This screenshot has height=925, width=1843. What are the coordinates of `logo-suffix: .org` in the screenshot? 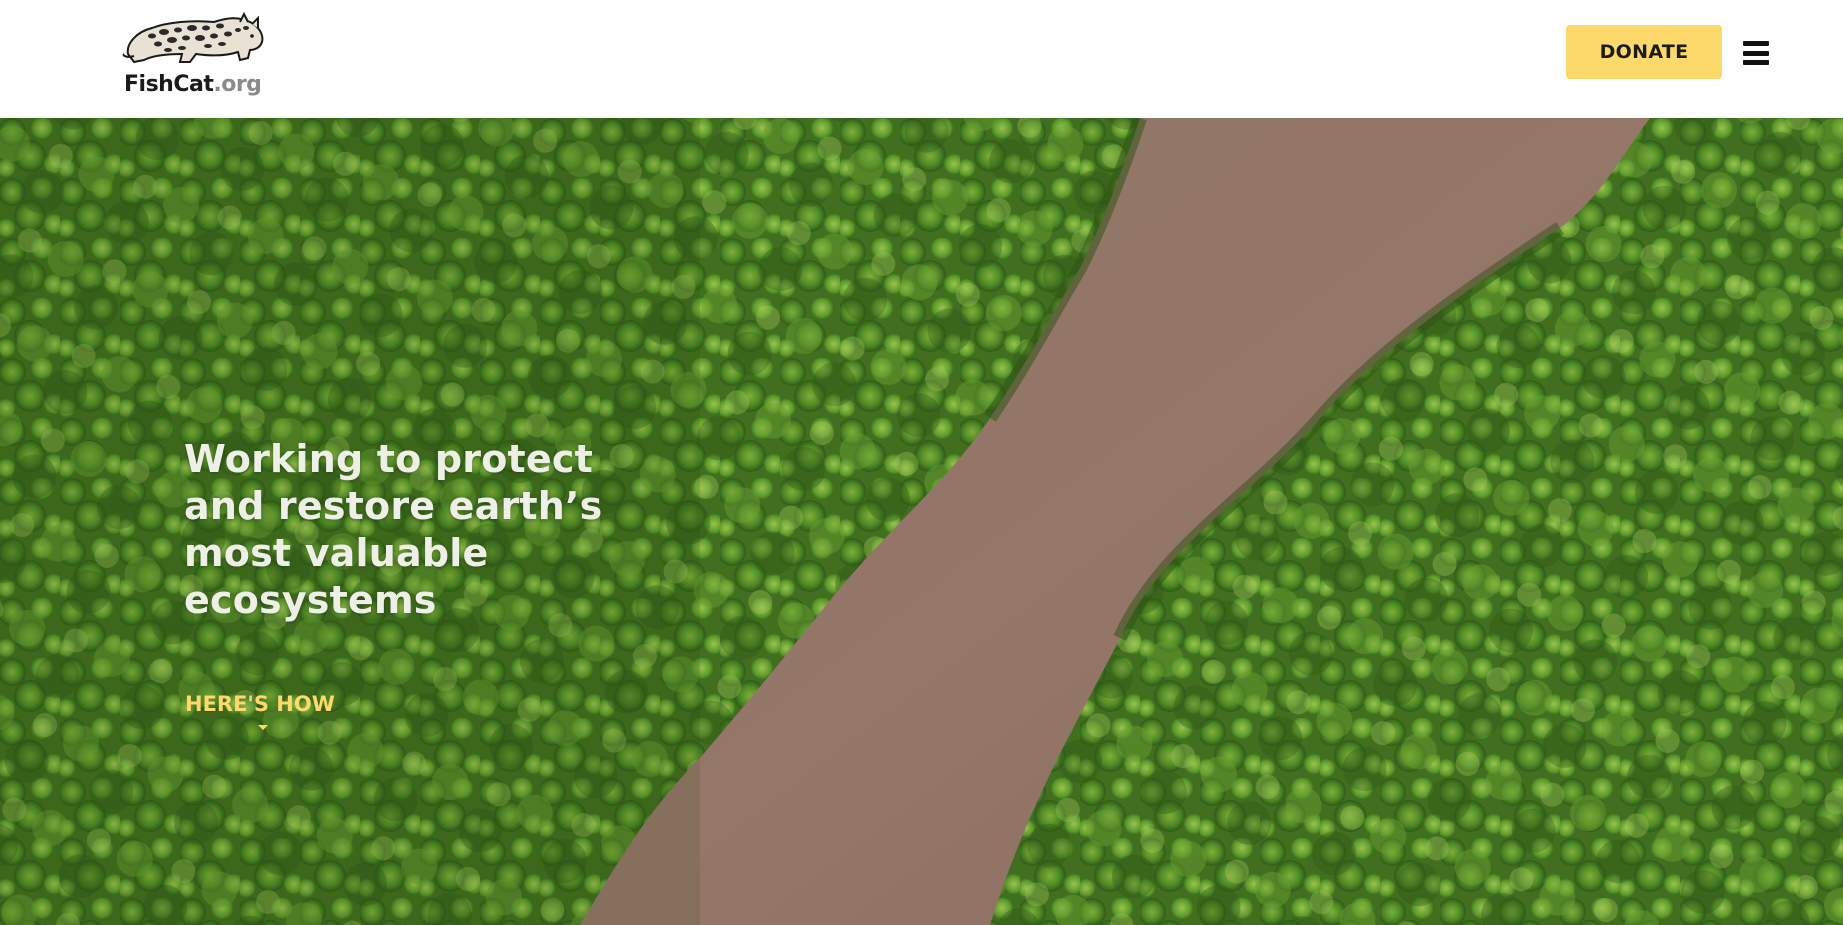 It's located at (237, 84).